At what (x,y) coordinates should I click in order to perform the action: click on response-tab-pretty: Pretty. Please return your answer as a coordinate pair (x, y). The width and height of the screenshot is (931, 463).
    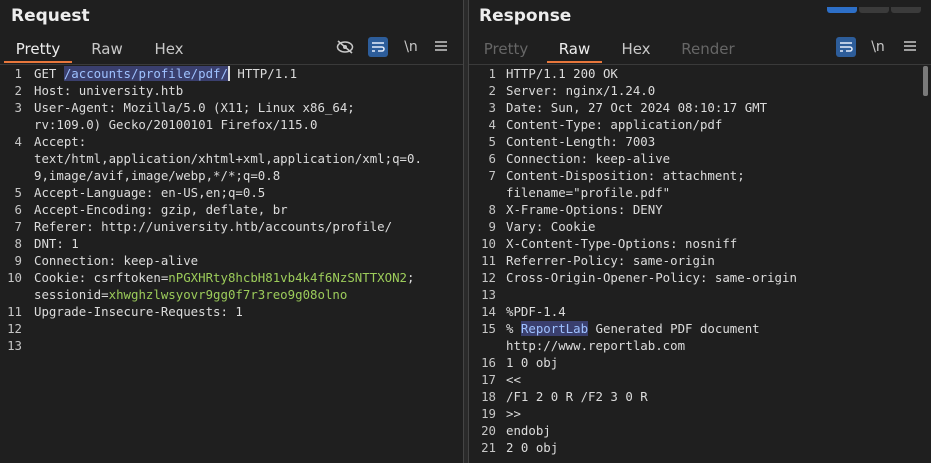
    Looking at the image, I should click on (506, 50).